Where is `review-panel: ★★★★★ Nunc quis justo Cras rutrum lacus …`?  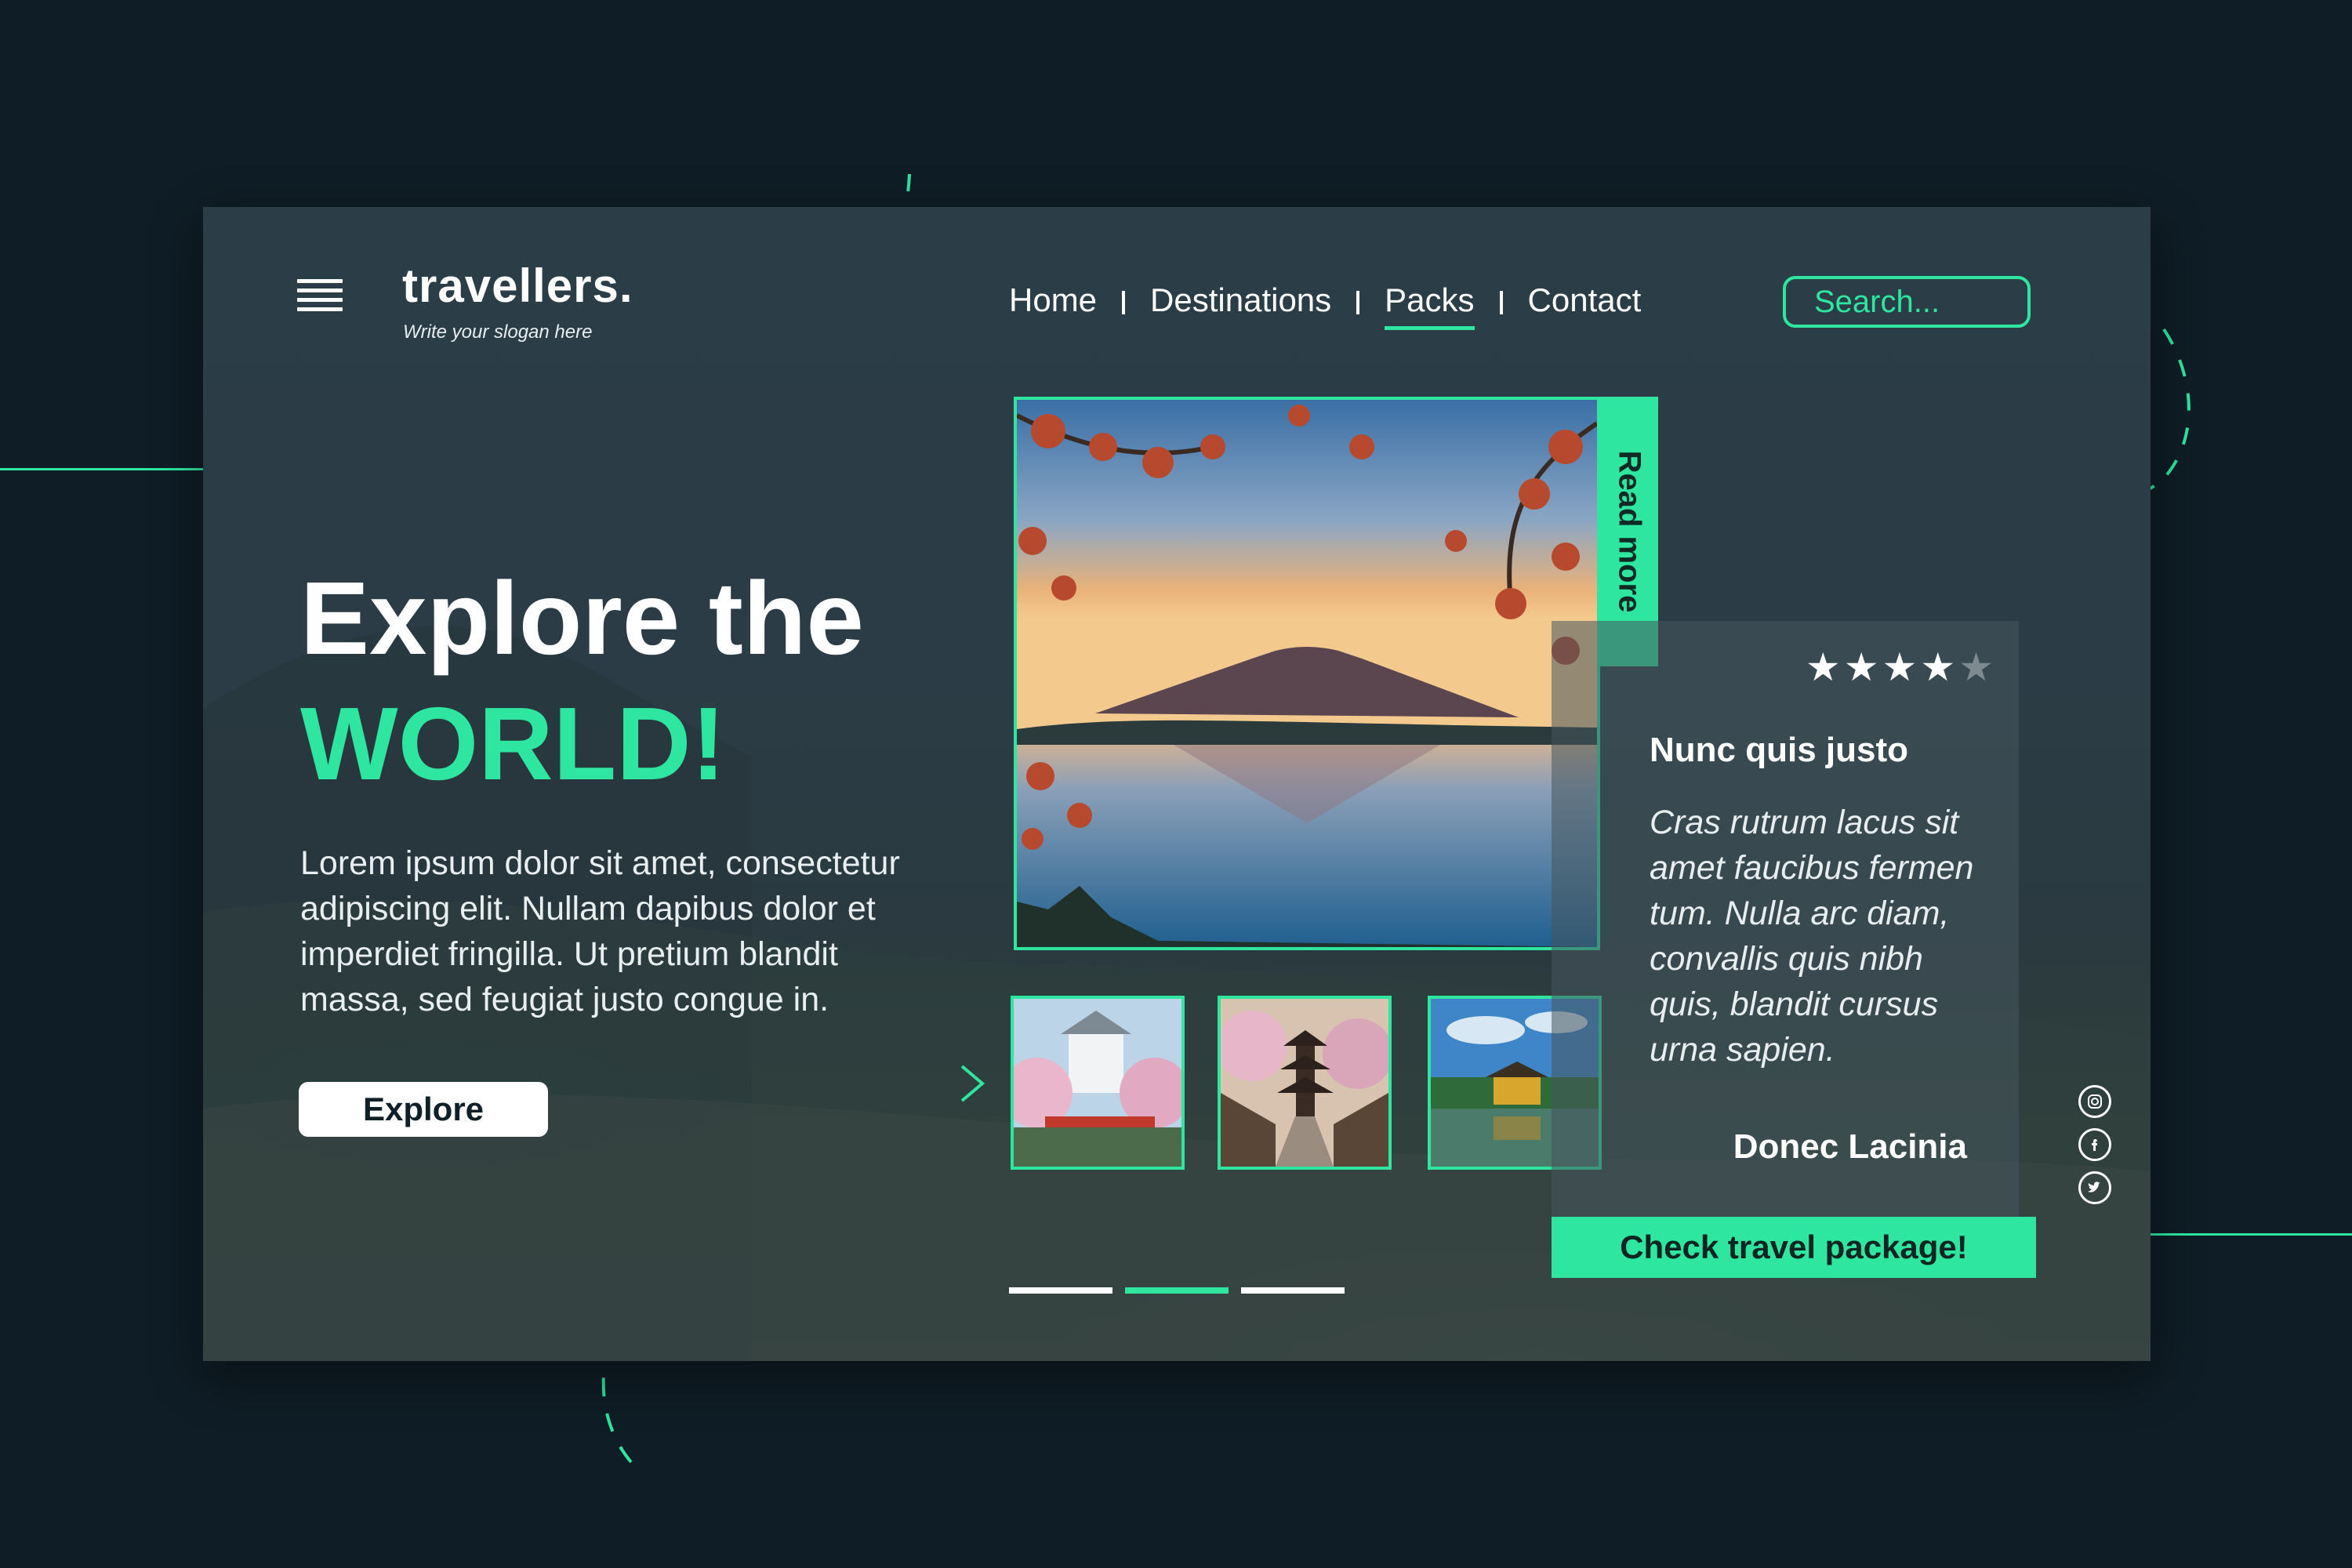
review-panel: ★★★★★ Nunc quis justo Cras rutrum lacus … is located at coordinates (1786, 922).